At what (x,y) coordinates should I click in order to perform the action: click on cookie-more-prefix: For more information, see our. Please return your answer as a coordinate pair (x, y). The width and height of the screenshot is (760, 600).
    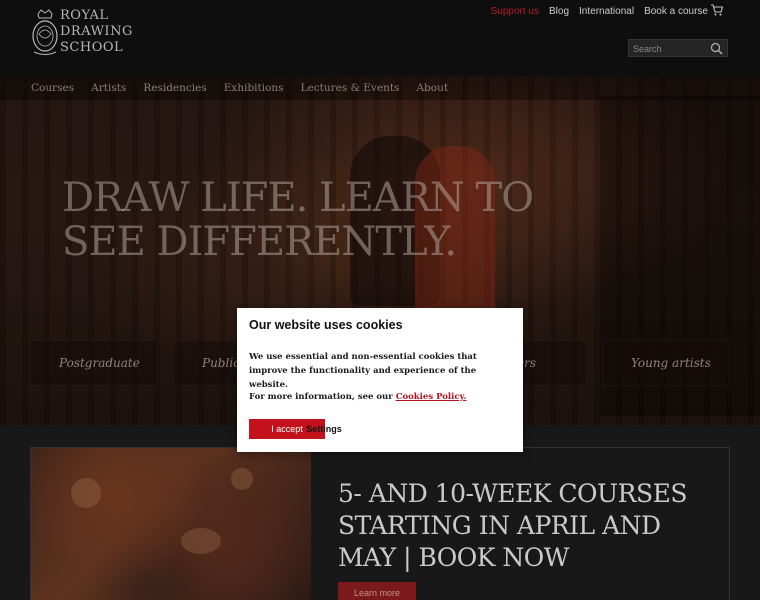
    Looking at the image, I should click on (321, 397).